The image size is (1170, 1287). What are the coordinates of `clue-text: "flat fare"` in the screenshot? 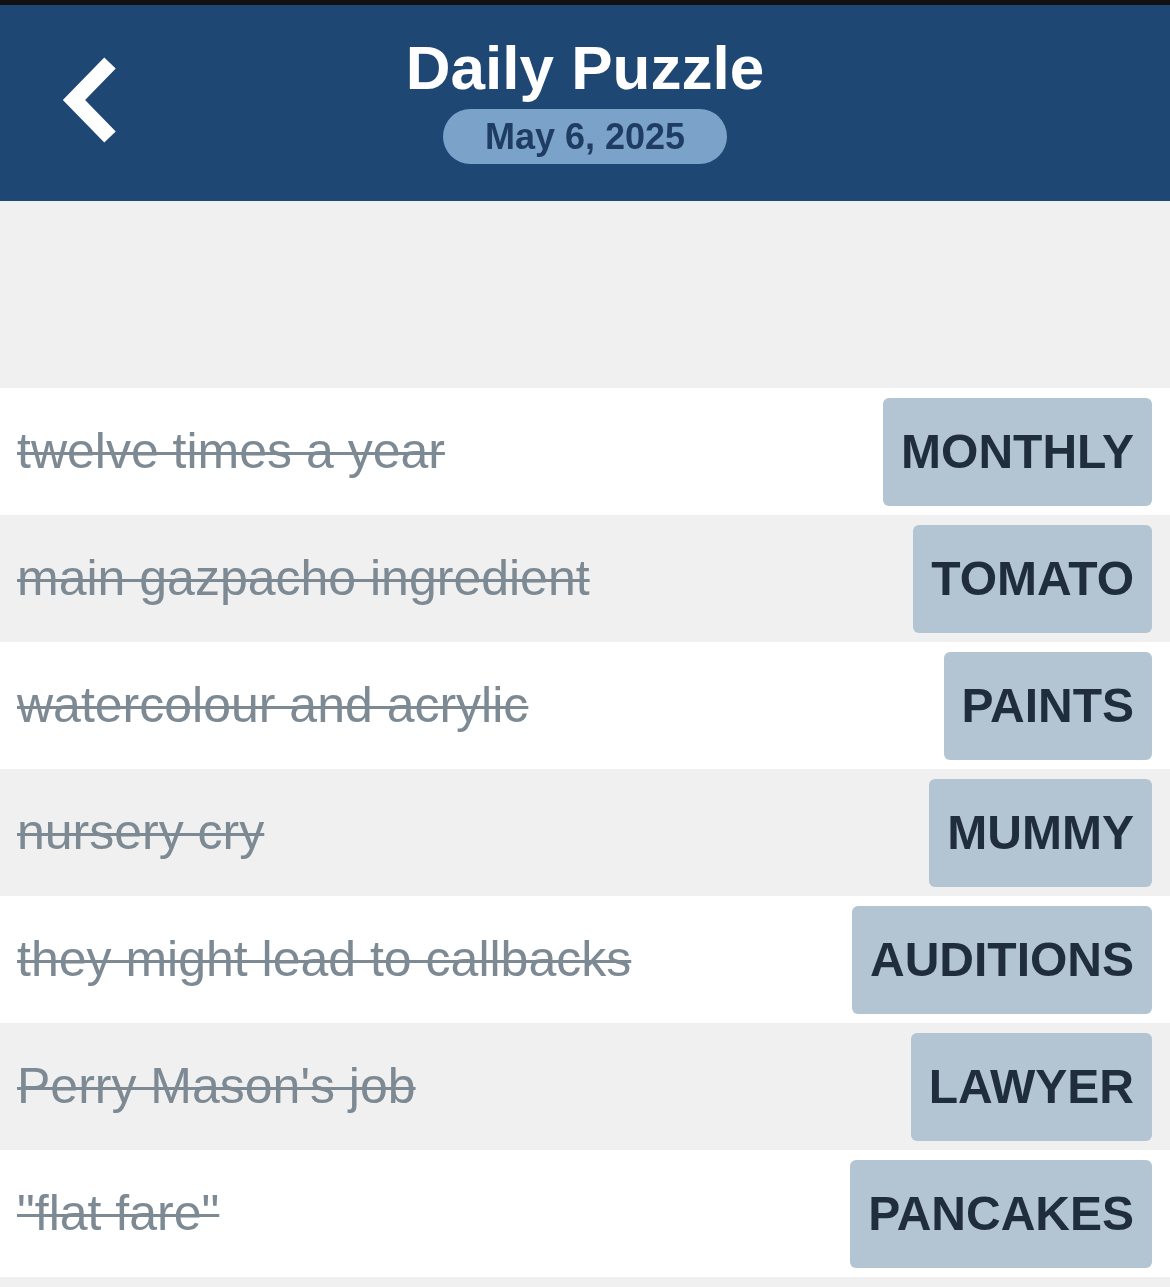 It's located at (118, 1213).